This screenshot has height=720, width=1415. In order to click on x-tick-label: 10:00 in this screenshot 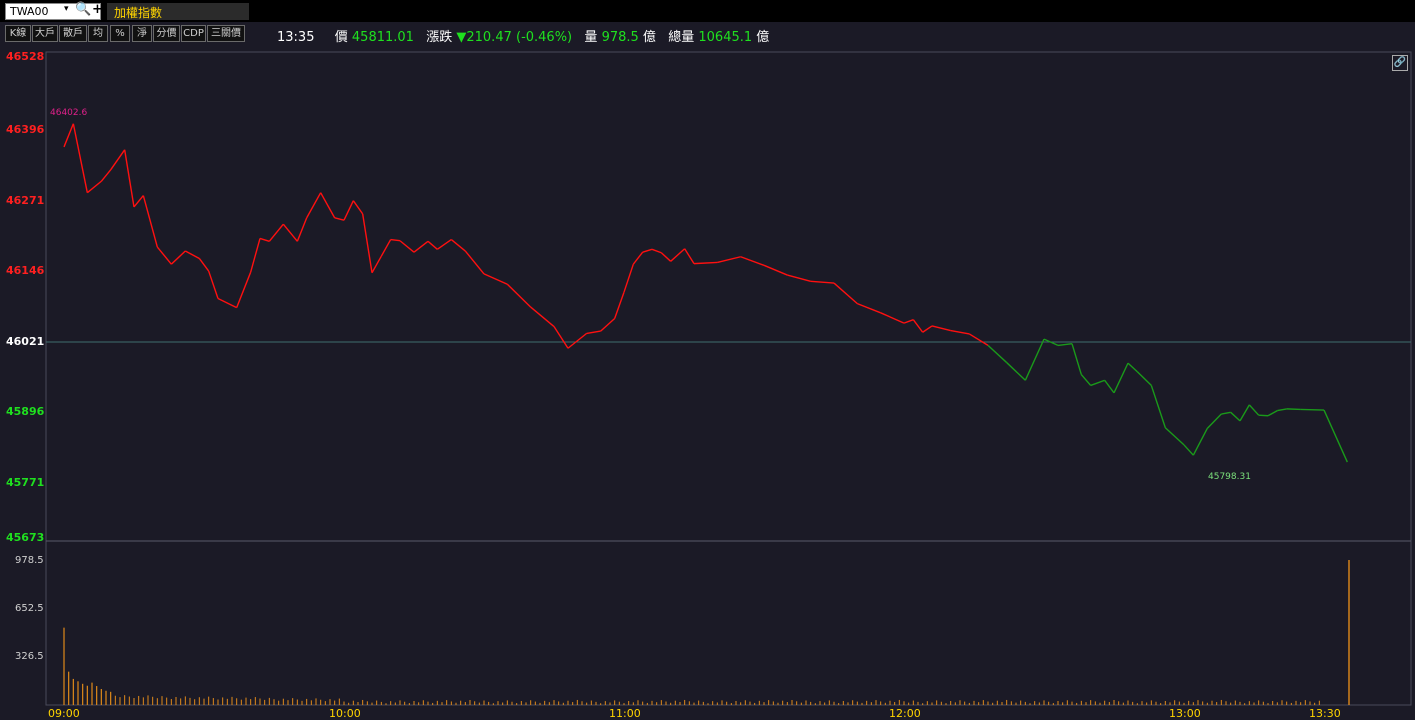, I will do `click(345, 713)`.